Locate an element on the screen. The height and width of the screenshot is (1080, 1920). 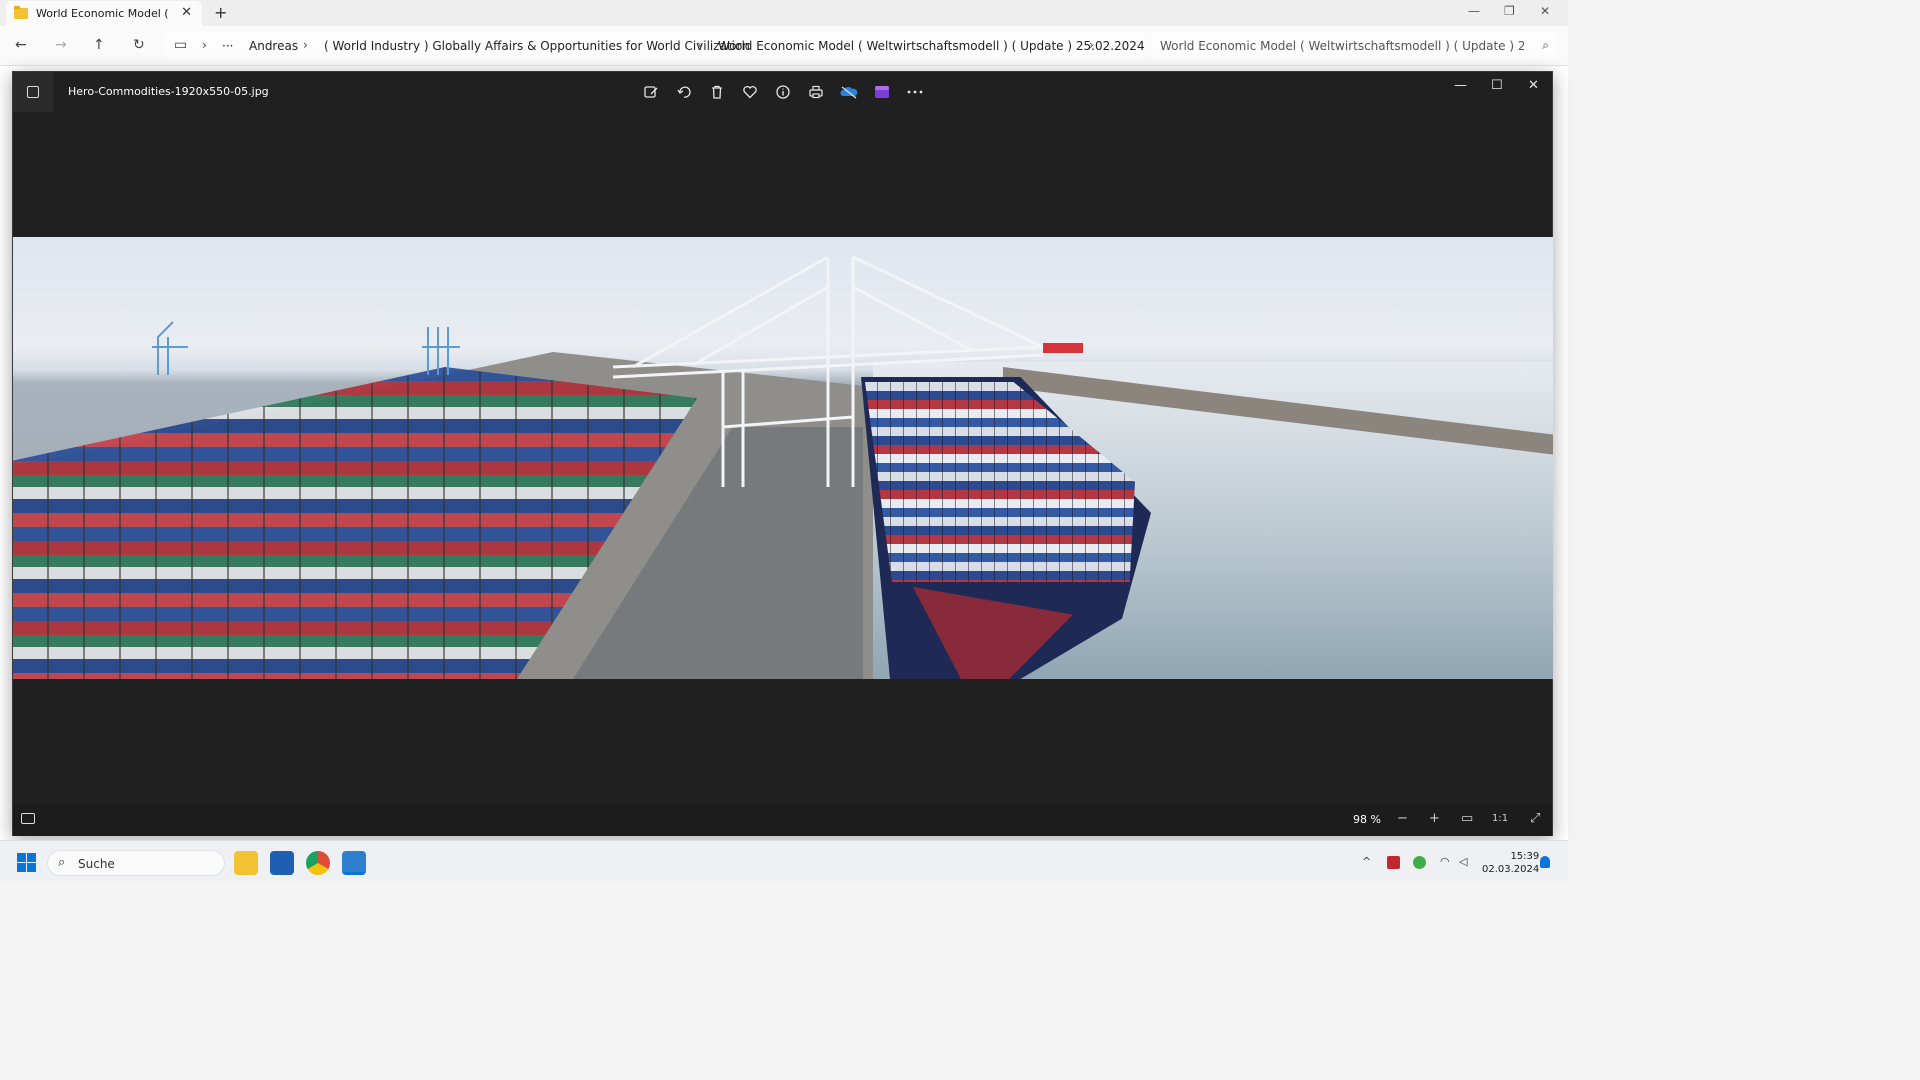
photo-distant-cranes is located at coordinates (306, 348).